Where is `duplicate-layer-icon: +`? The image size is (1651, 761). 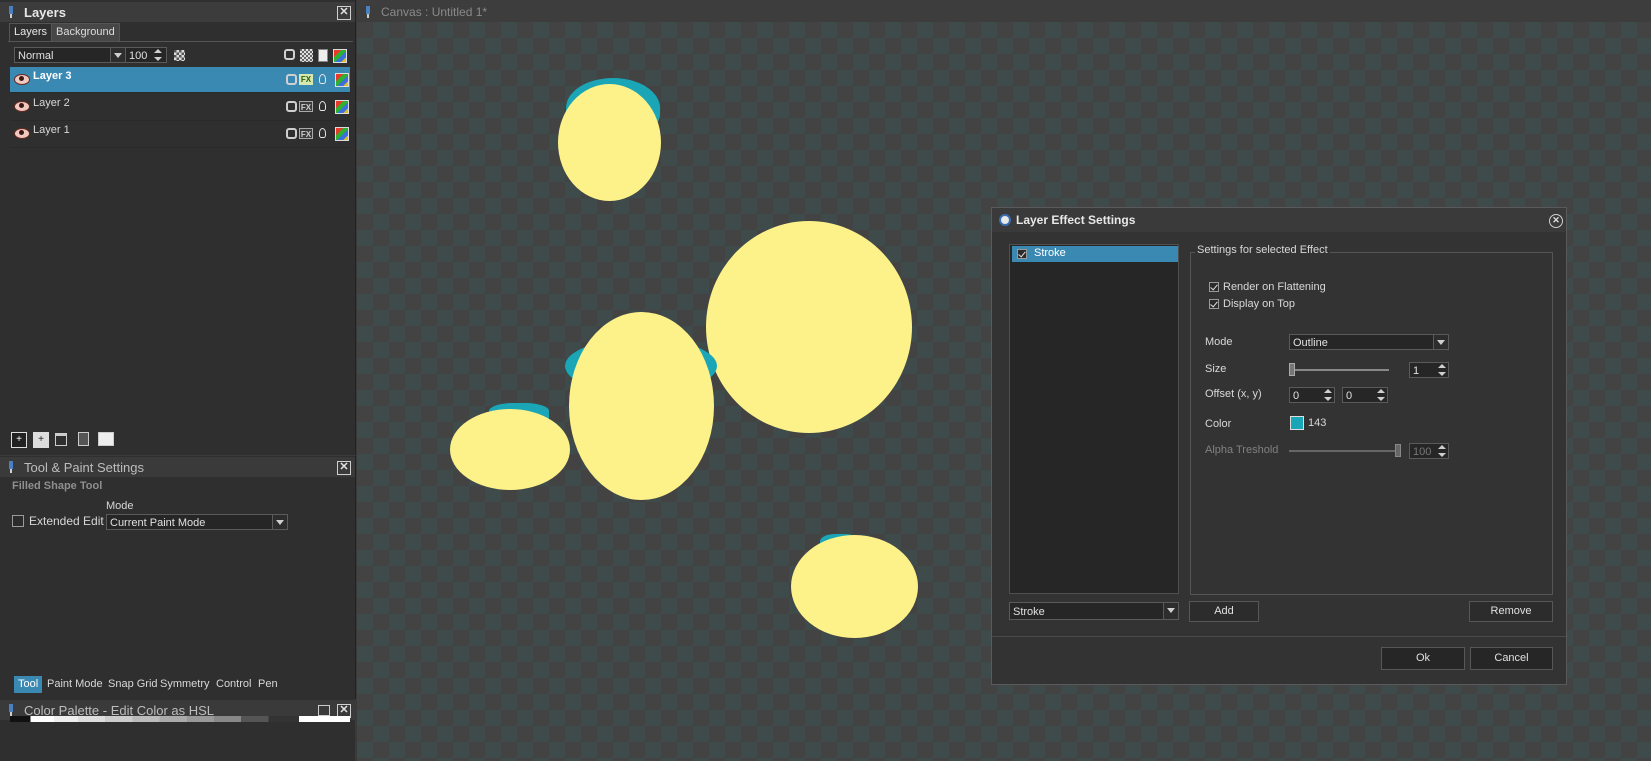
duplicate-layer-icon: + is located at coordinates (41, 440).